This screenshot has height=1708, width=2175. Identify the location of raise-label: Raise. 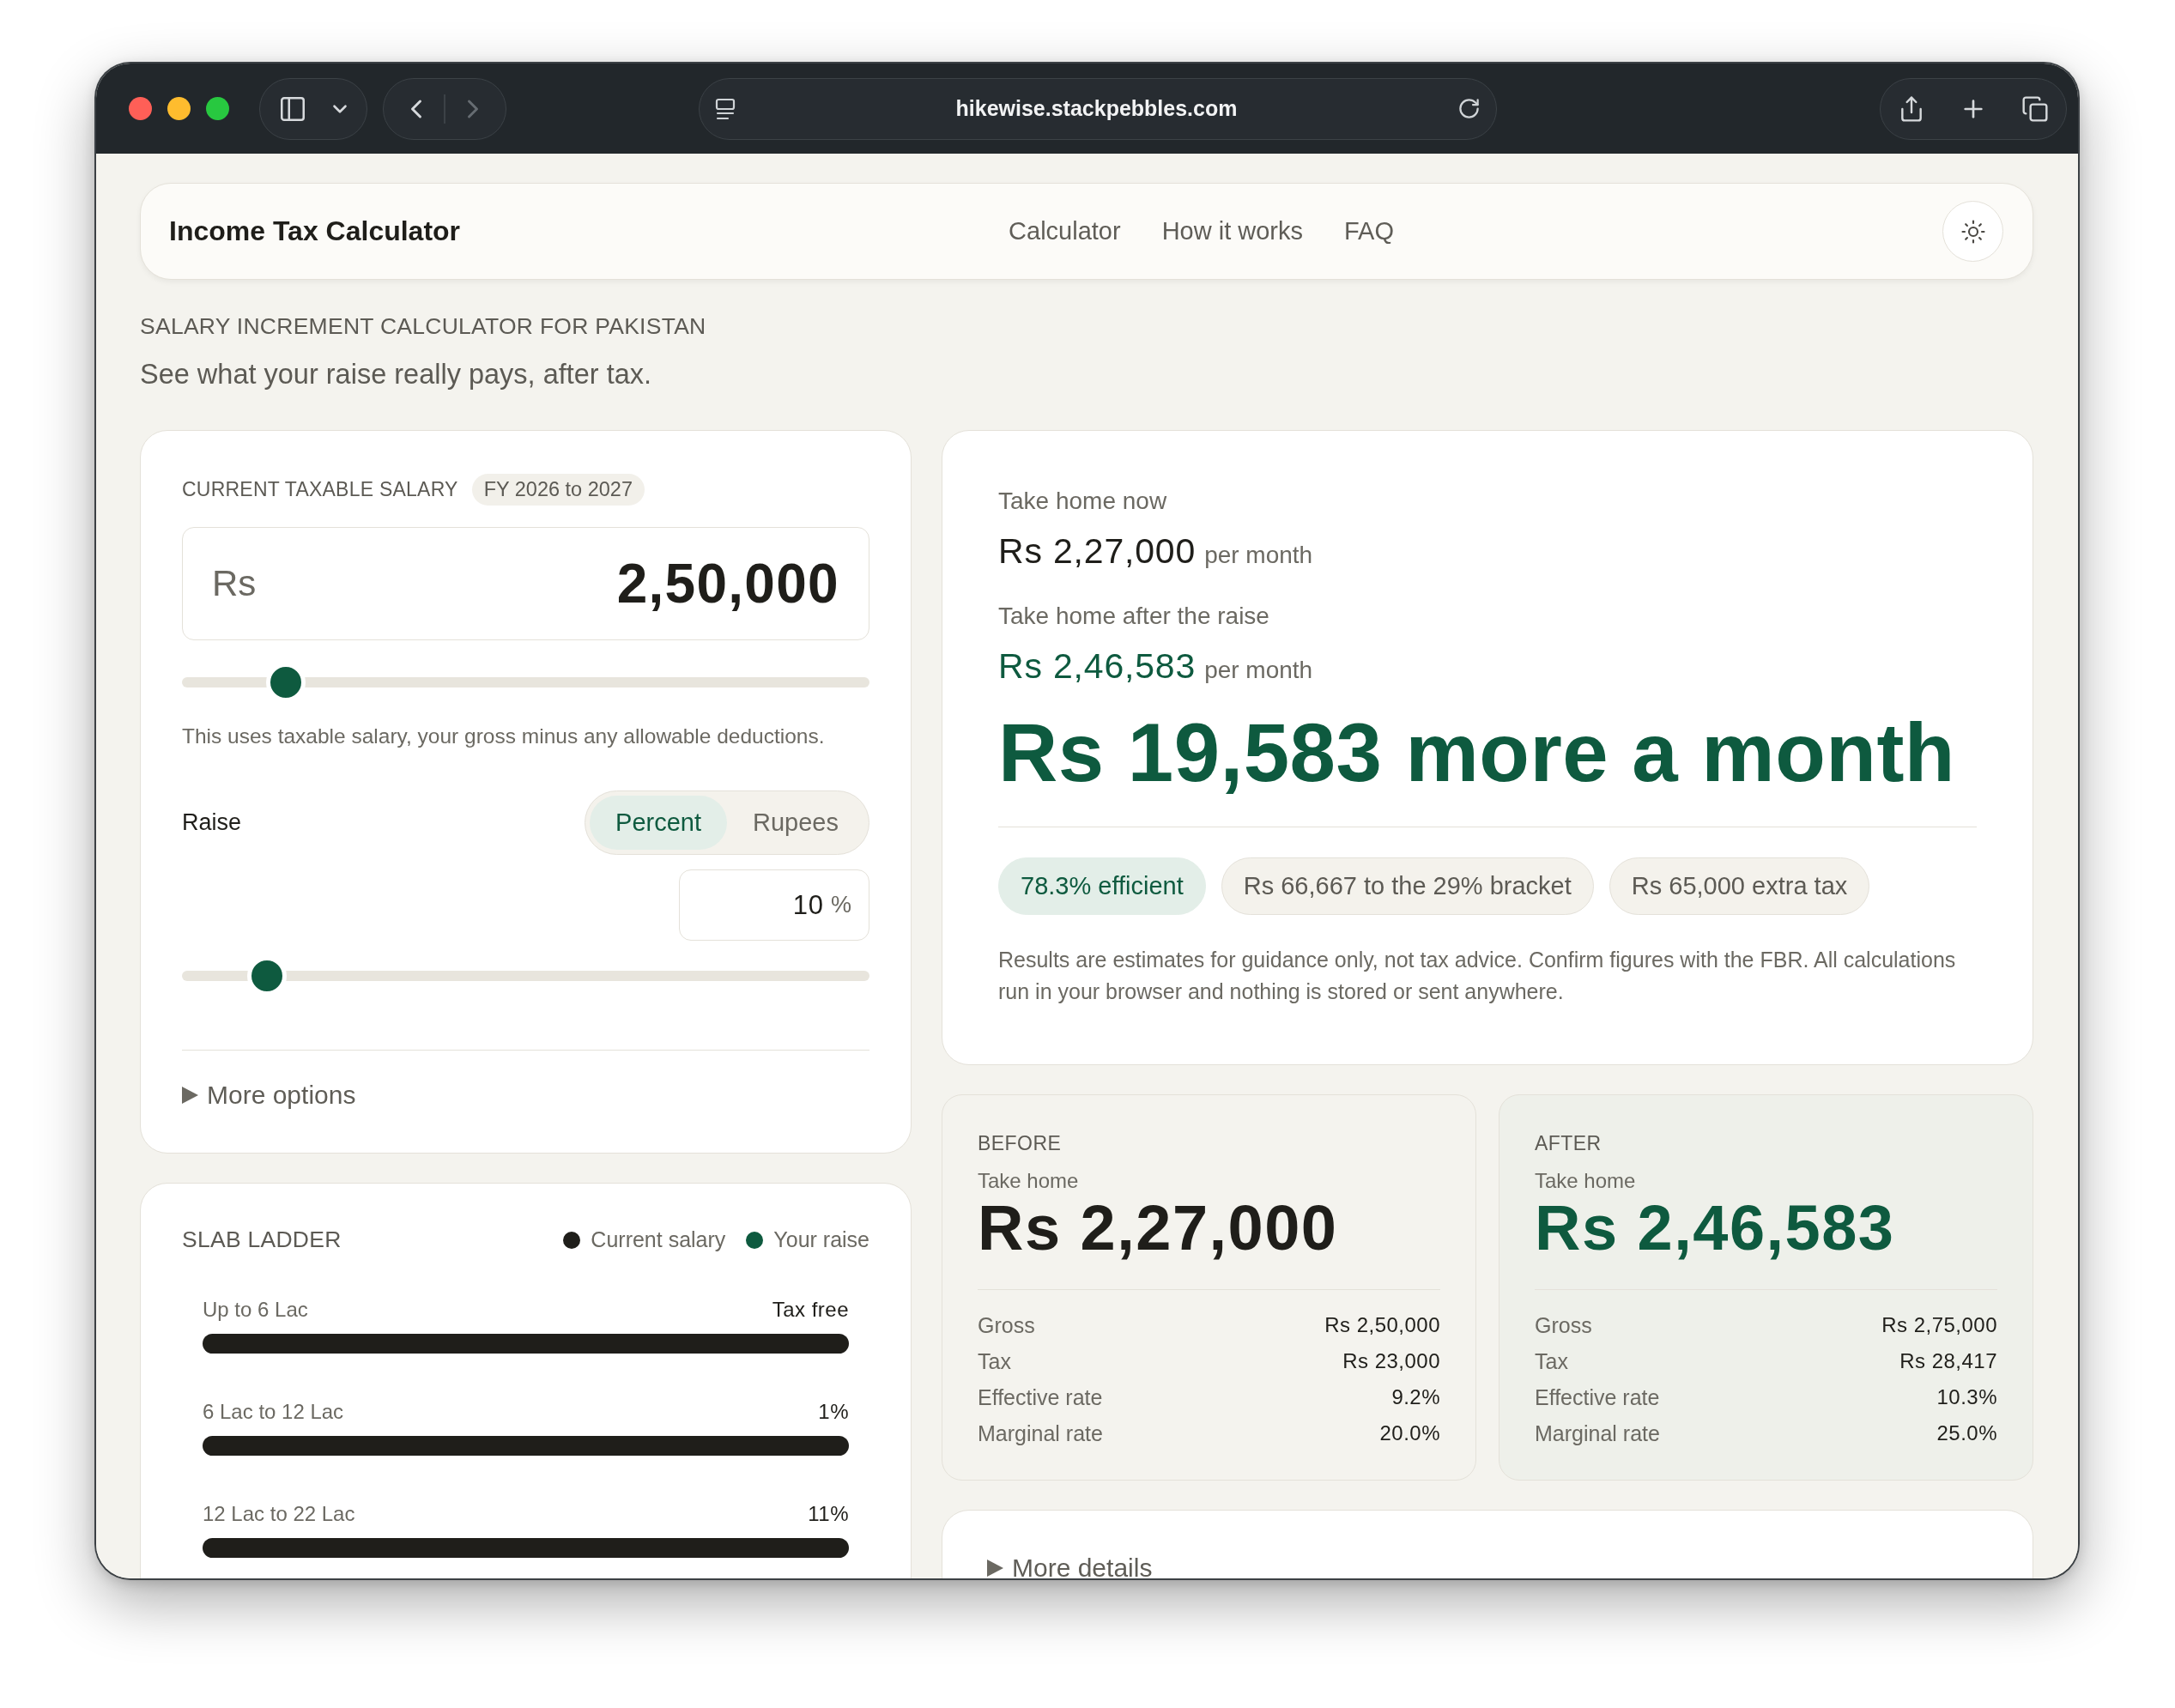
(212, 823).